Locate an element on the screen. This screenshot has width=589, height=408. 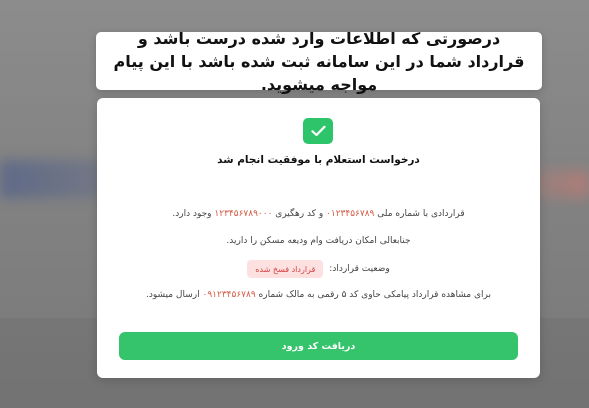
check-icon is located at coordinates (318, 131).